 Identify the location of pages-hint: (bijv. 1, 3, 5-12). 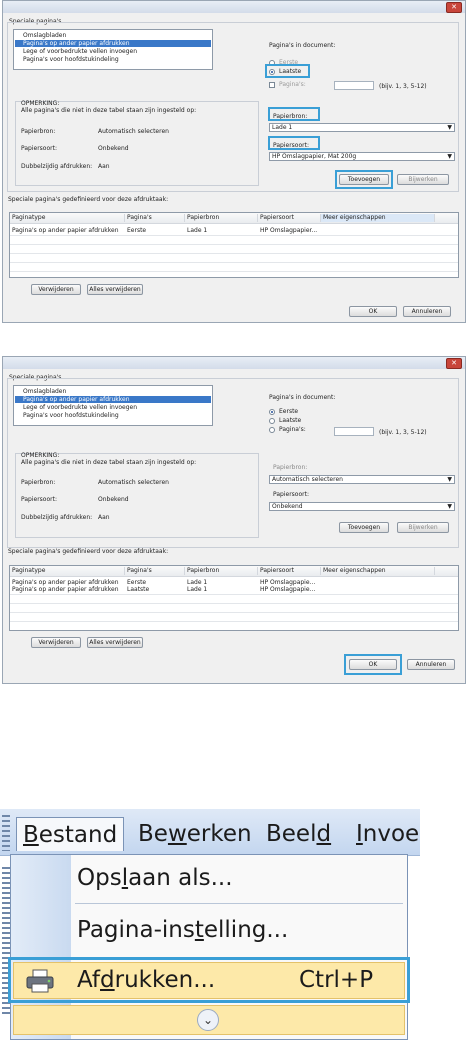
(403, 432).